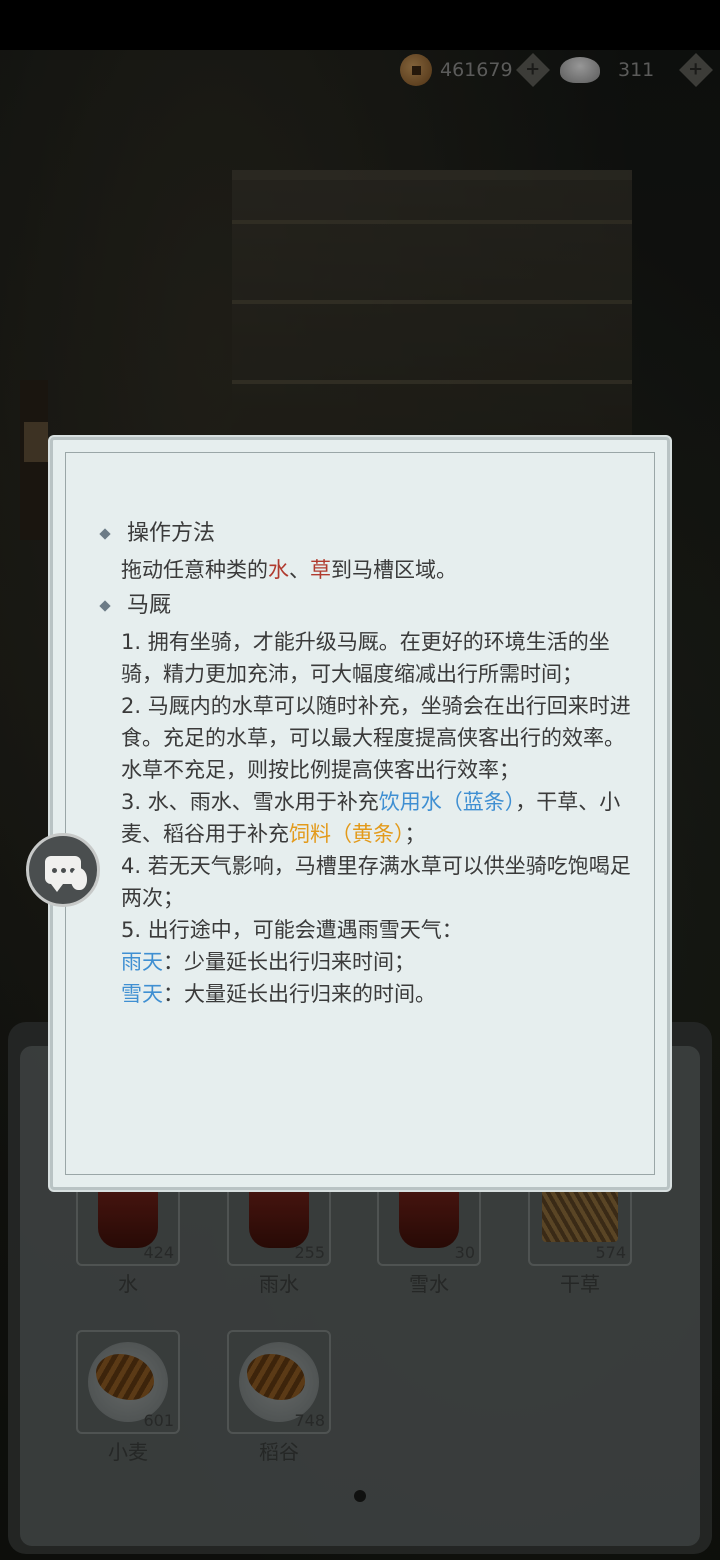 The width and height of the screenshot is (720, 1560). I want to click on weather-snow: 雪天：大量延长出行归来的时间。, so click(371, 994).